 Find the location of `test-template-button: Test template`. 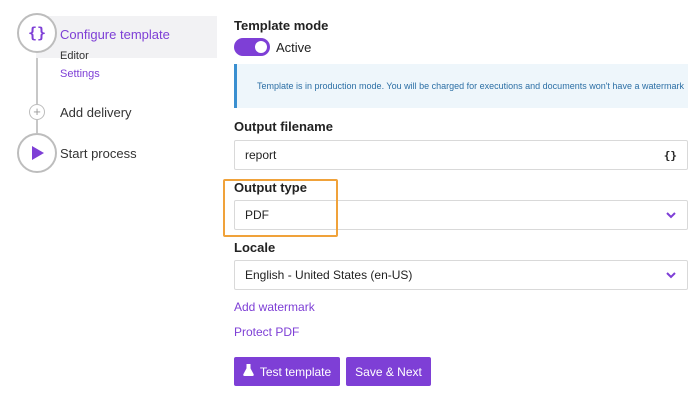

test-template-button: Test template is located at coordinates (287, 371).